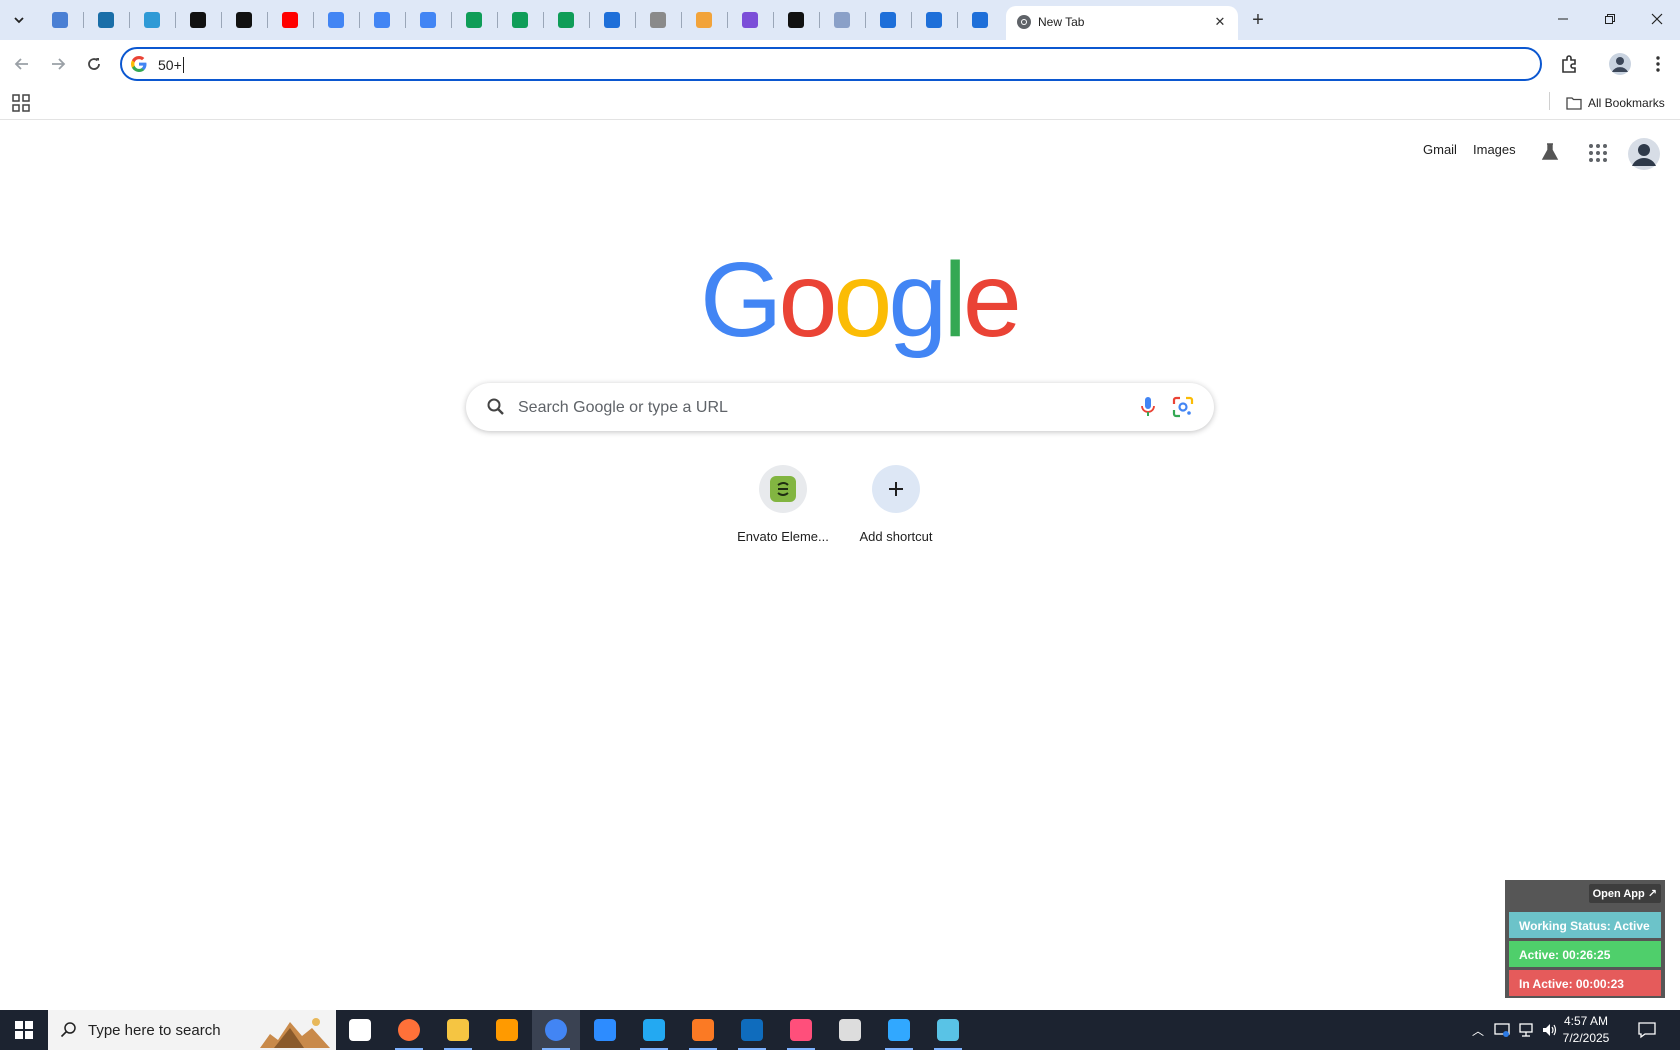  I want to click on taskbar-search-box: Type here to search, so click(192, 1030).